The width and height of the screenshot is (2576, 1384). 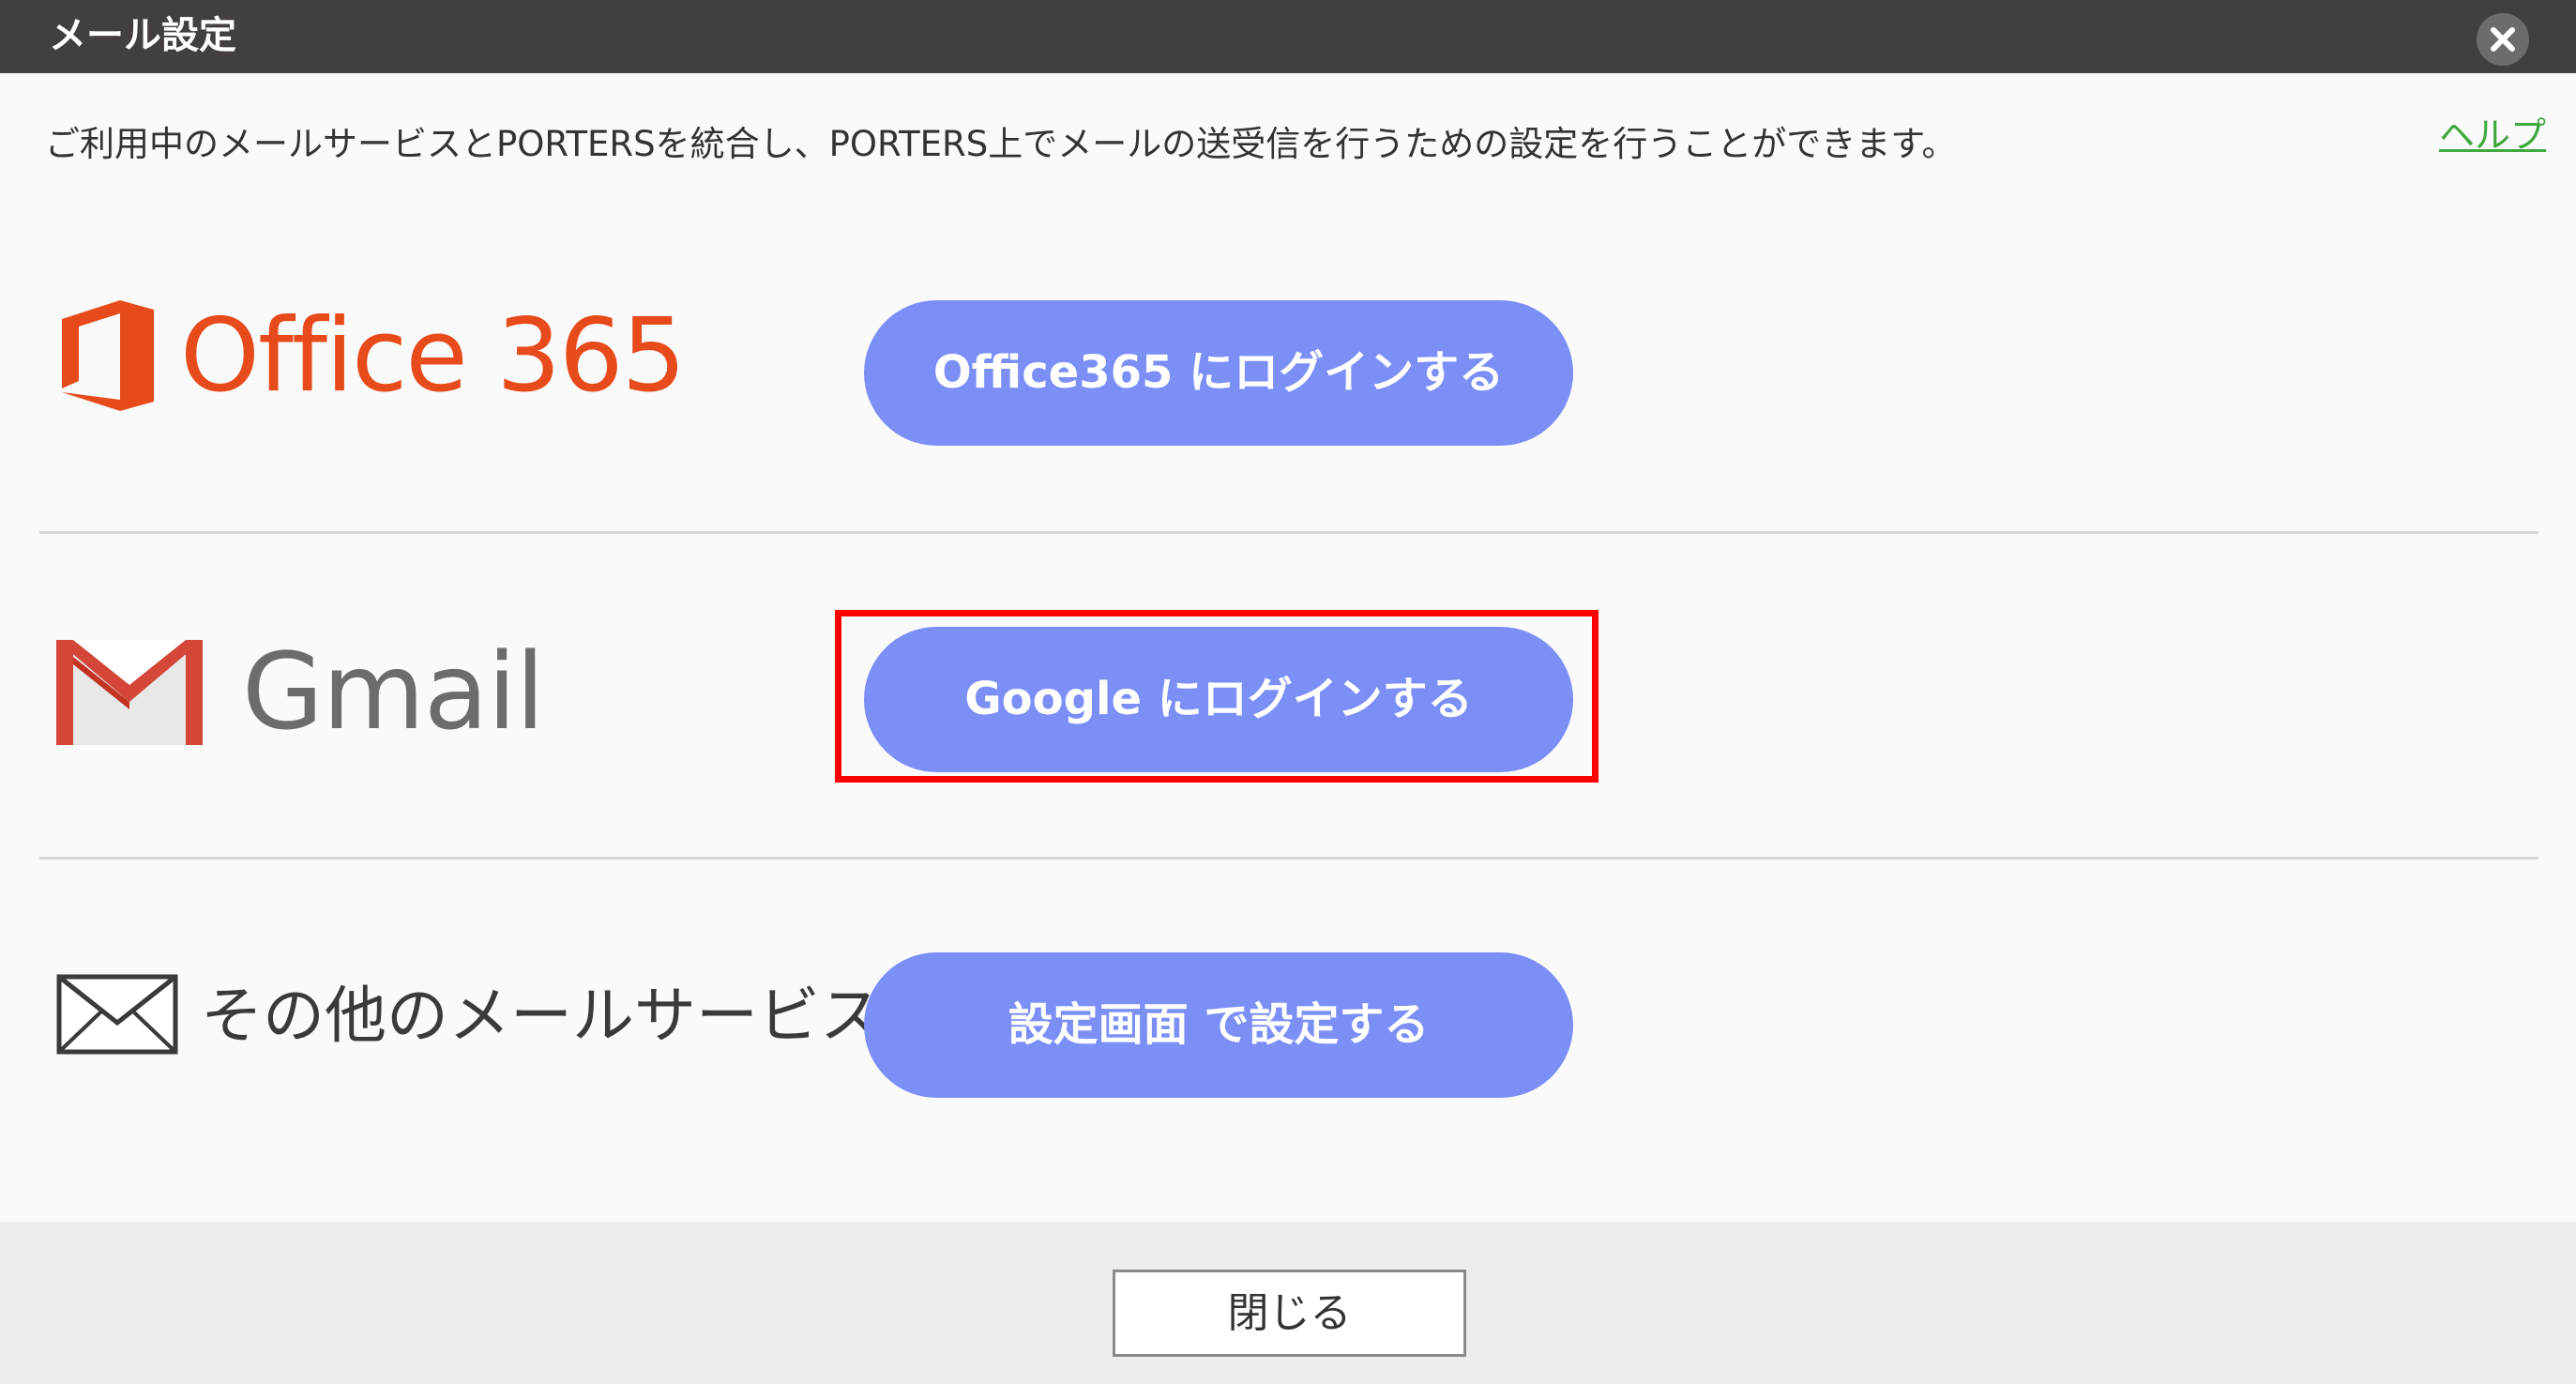 What do you see at coordinates (2503, 39) in the screenshot?
I see `close-icon` at bounding box center [2503, 39].